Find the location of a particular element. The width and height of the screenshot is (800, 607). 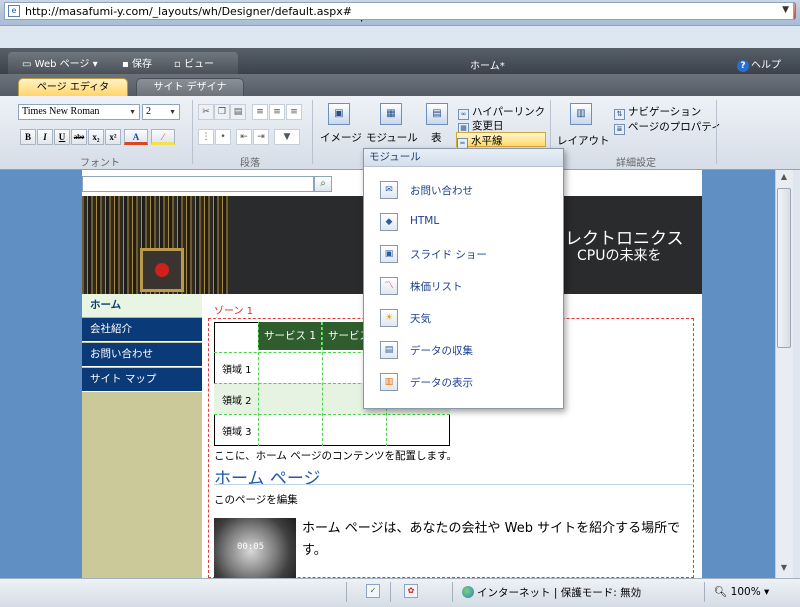

font-group-label: フォント is located at coordinates (100, 163).